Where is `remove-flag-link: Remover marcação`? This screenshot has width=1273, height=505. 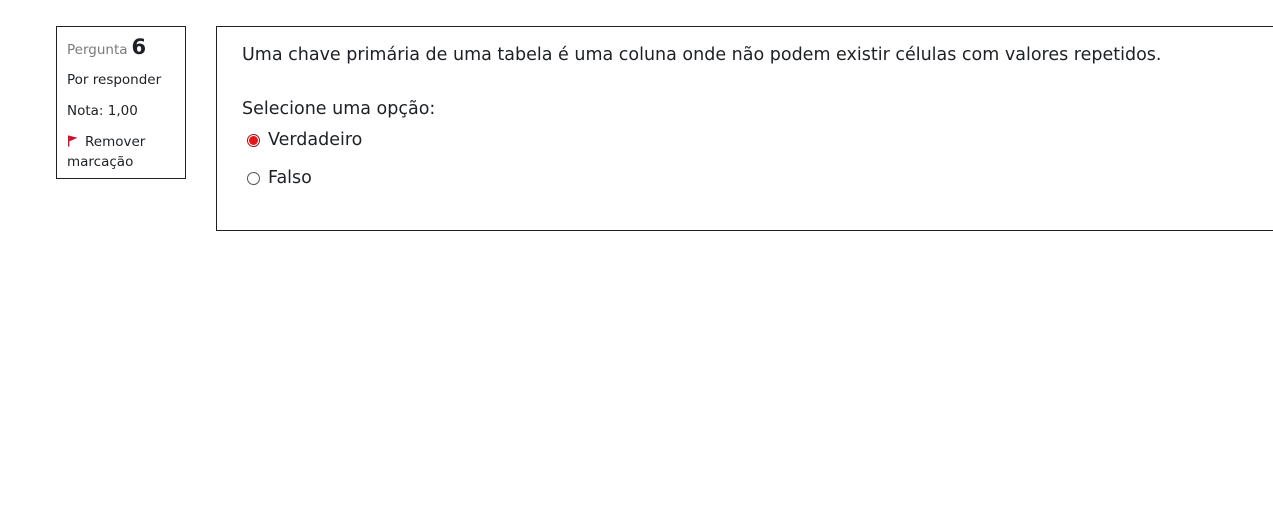
remove-flag-link: Remover marcação is located at coordinates (121, 152).